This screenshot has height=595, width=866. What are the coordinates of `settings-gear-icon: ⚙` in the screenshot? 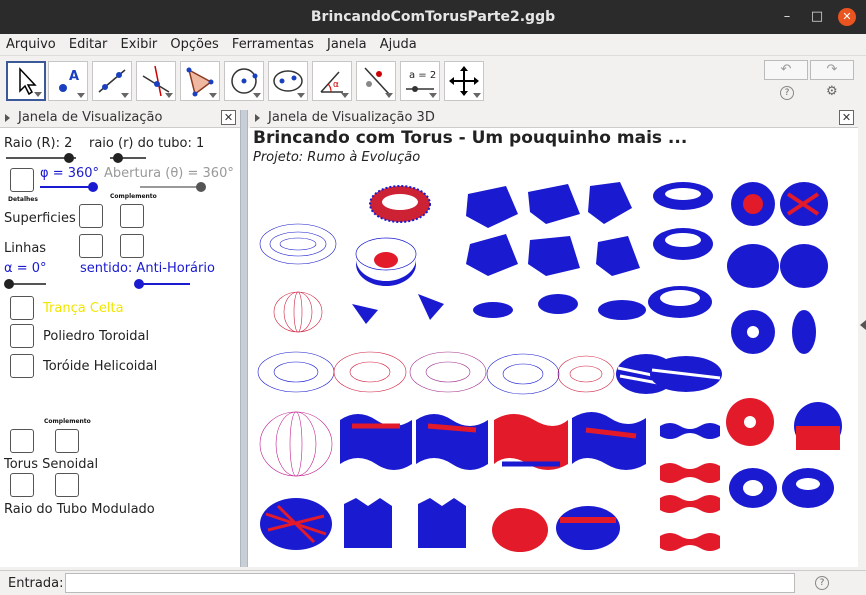 It's located at (832, 91).